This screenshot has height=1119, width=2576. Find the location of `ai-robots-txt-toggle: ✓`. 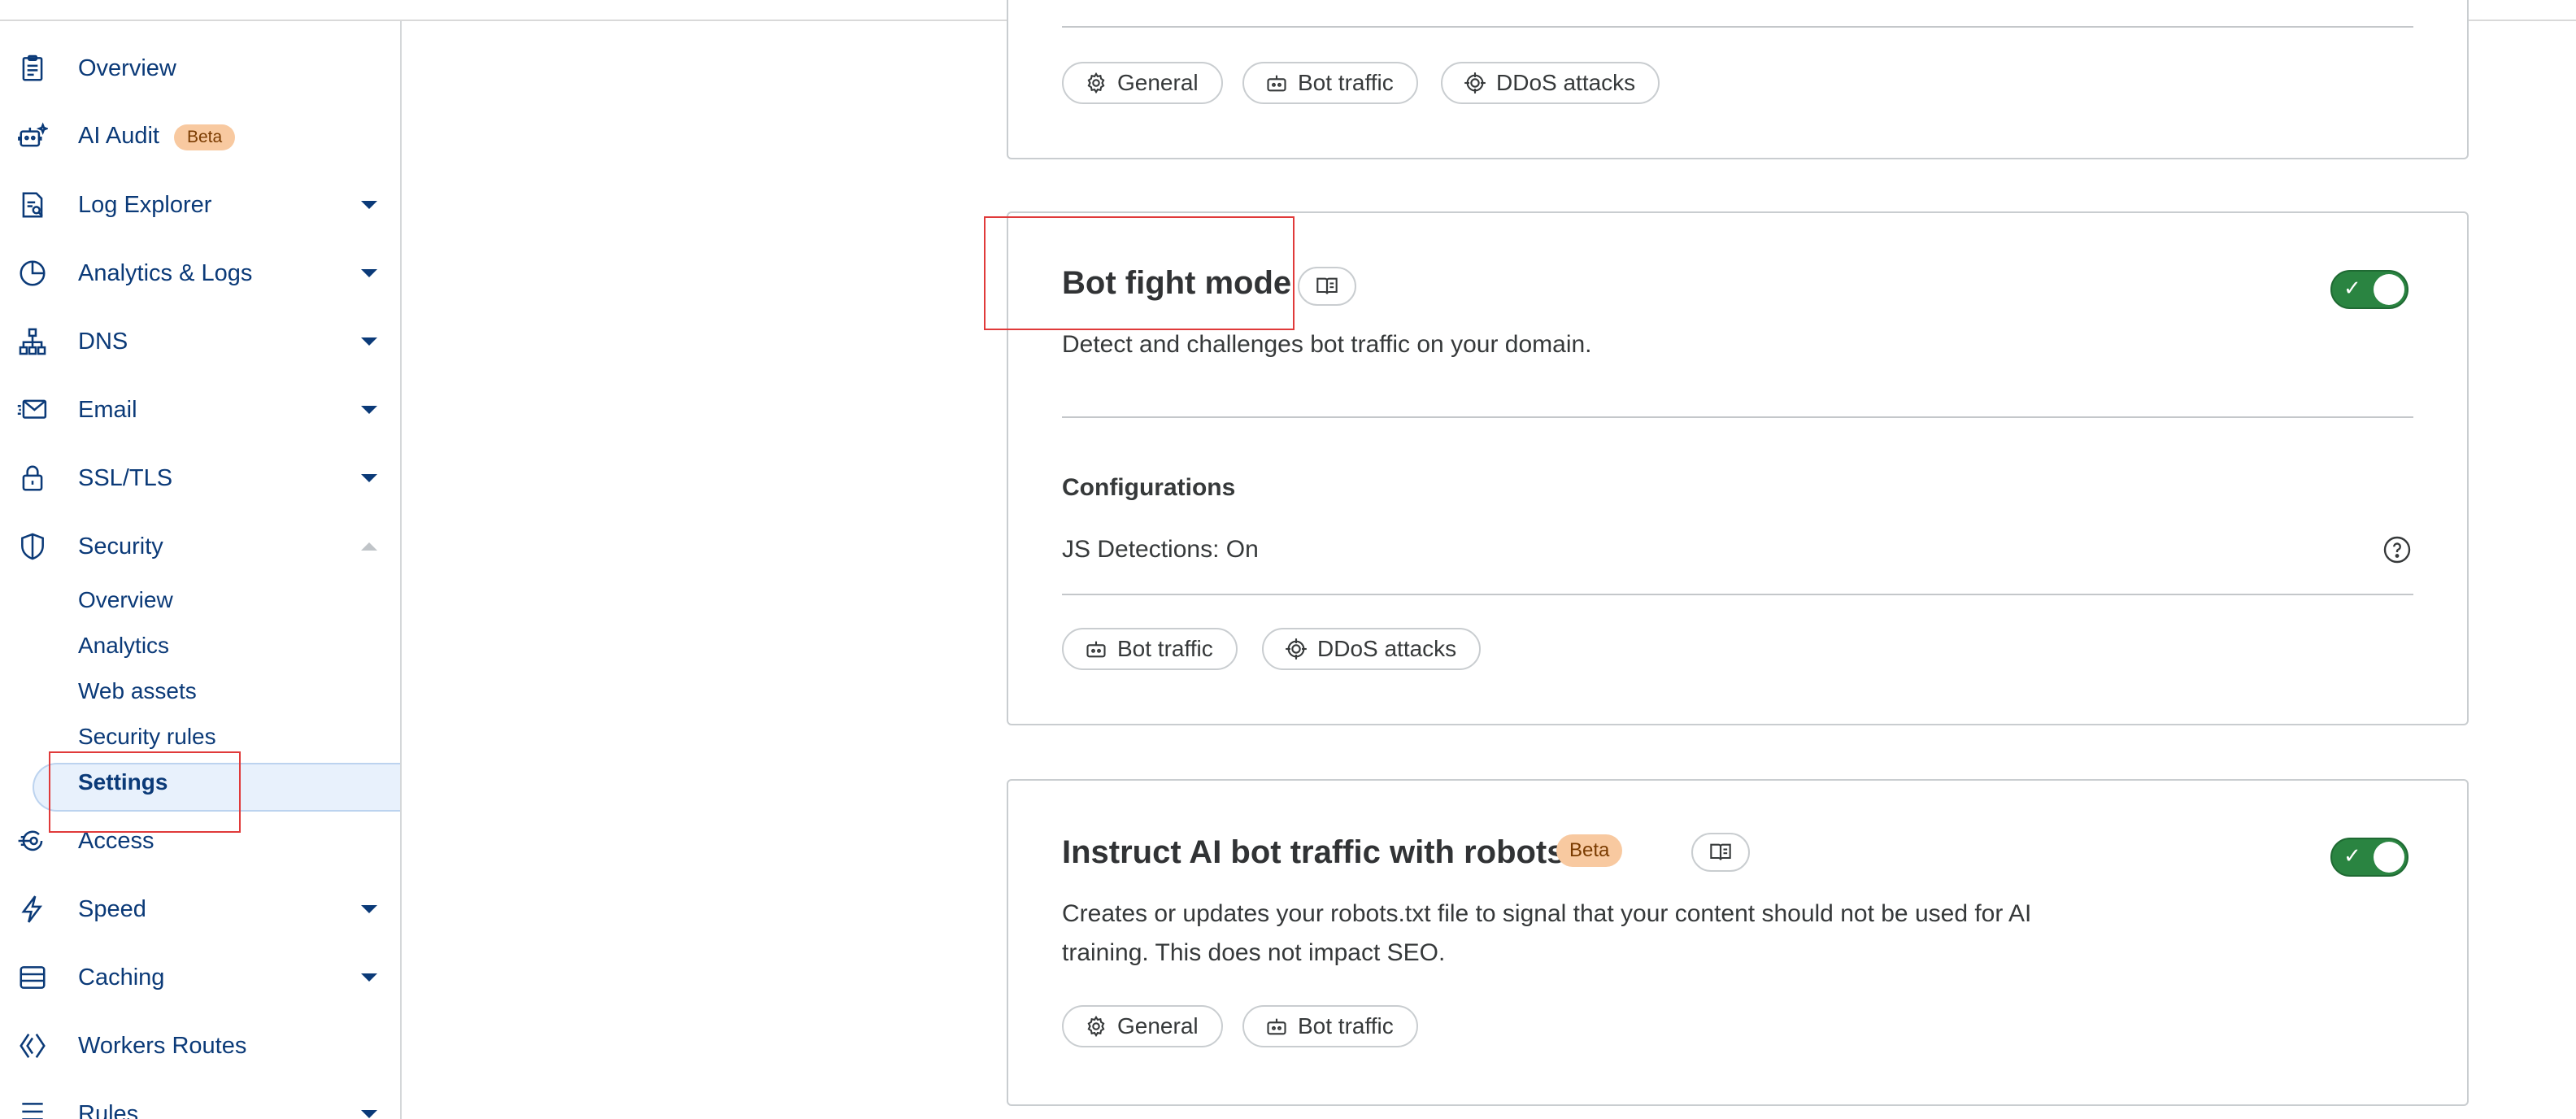

ai-robots-txt-toggle: ✓ is located at coordinates (2369, 857).